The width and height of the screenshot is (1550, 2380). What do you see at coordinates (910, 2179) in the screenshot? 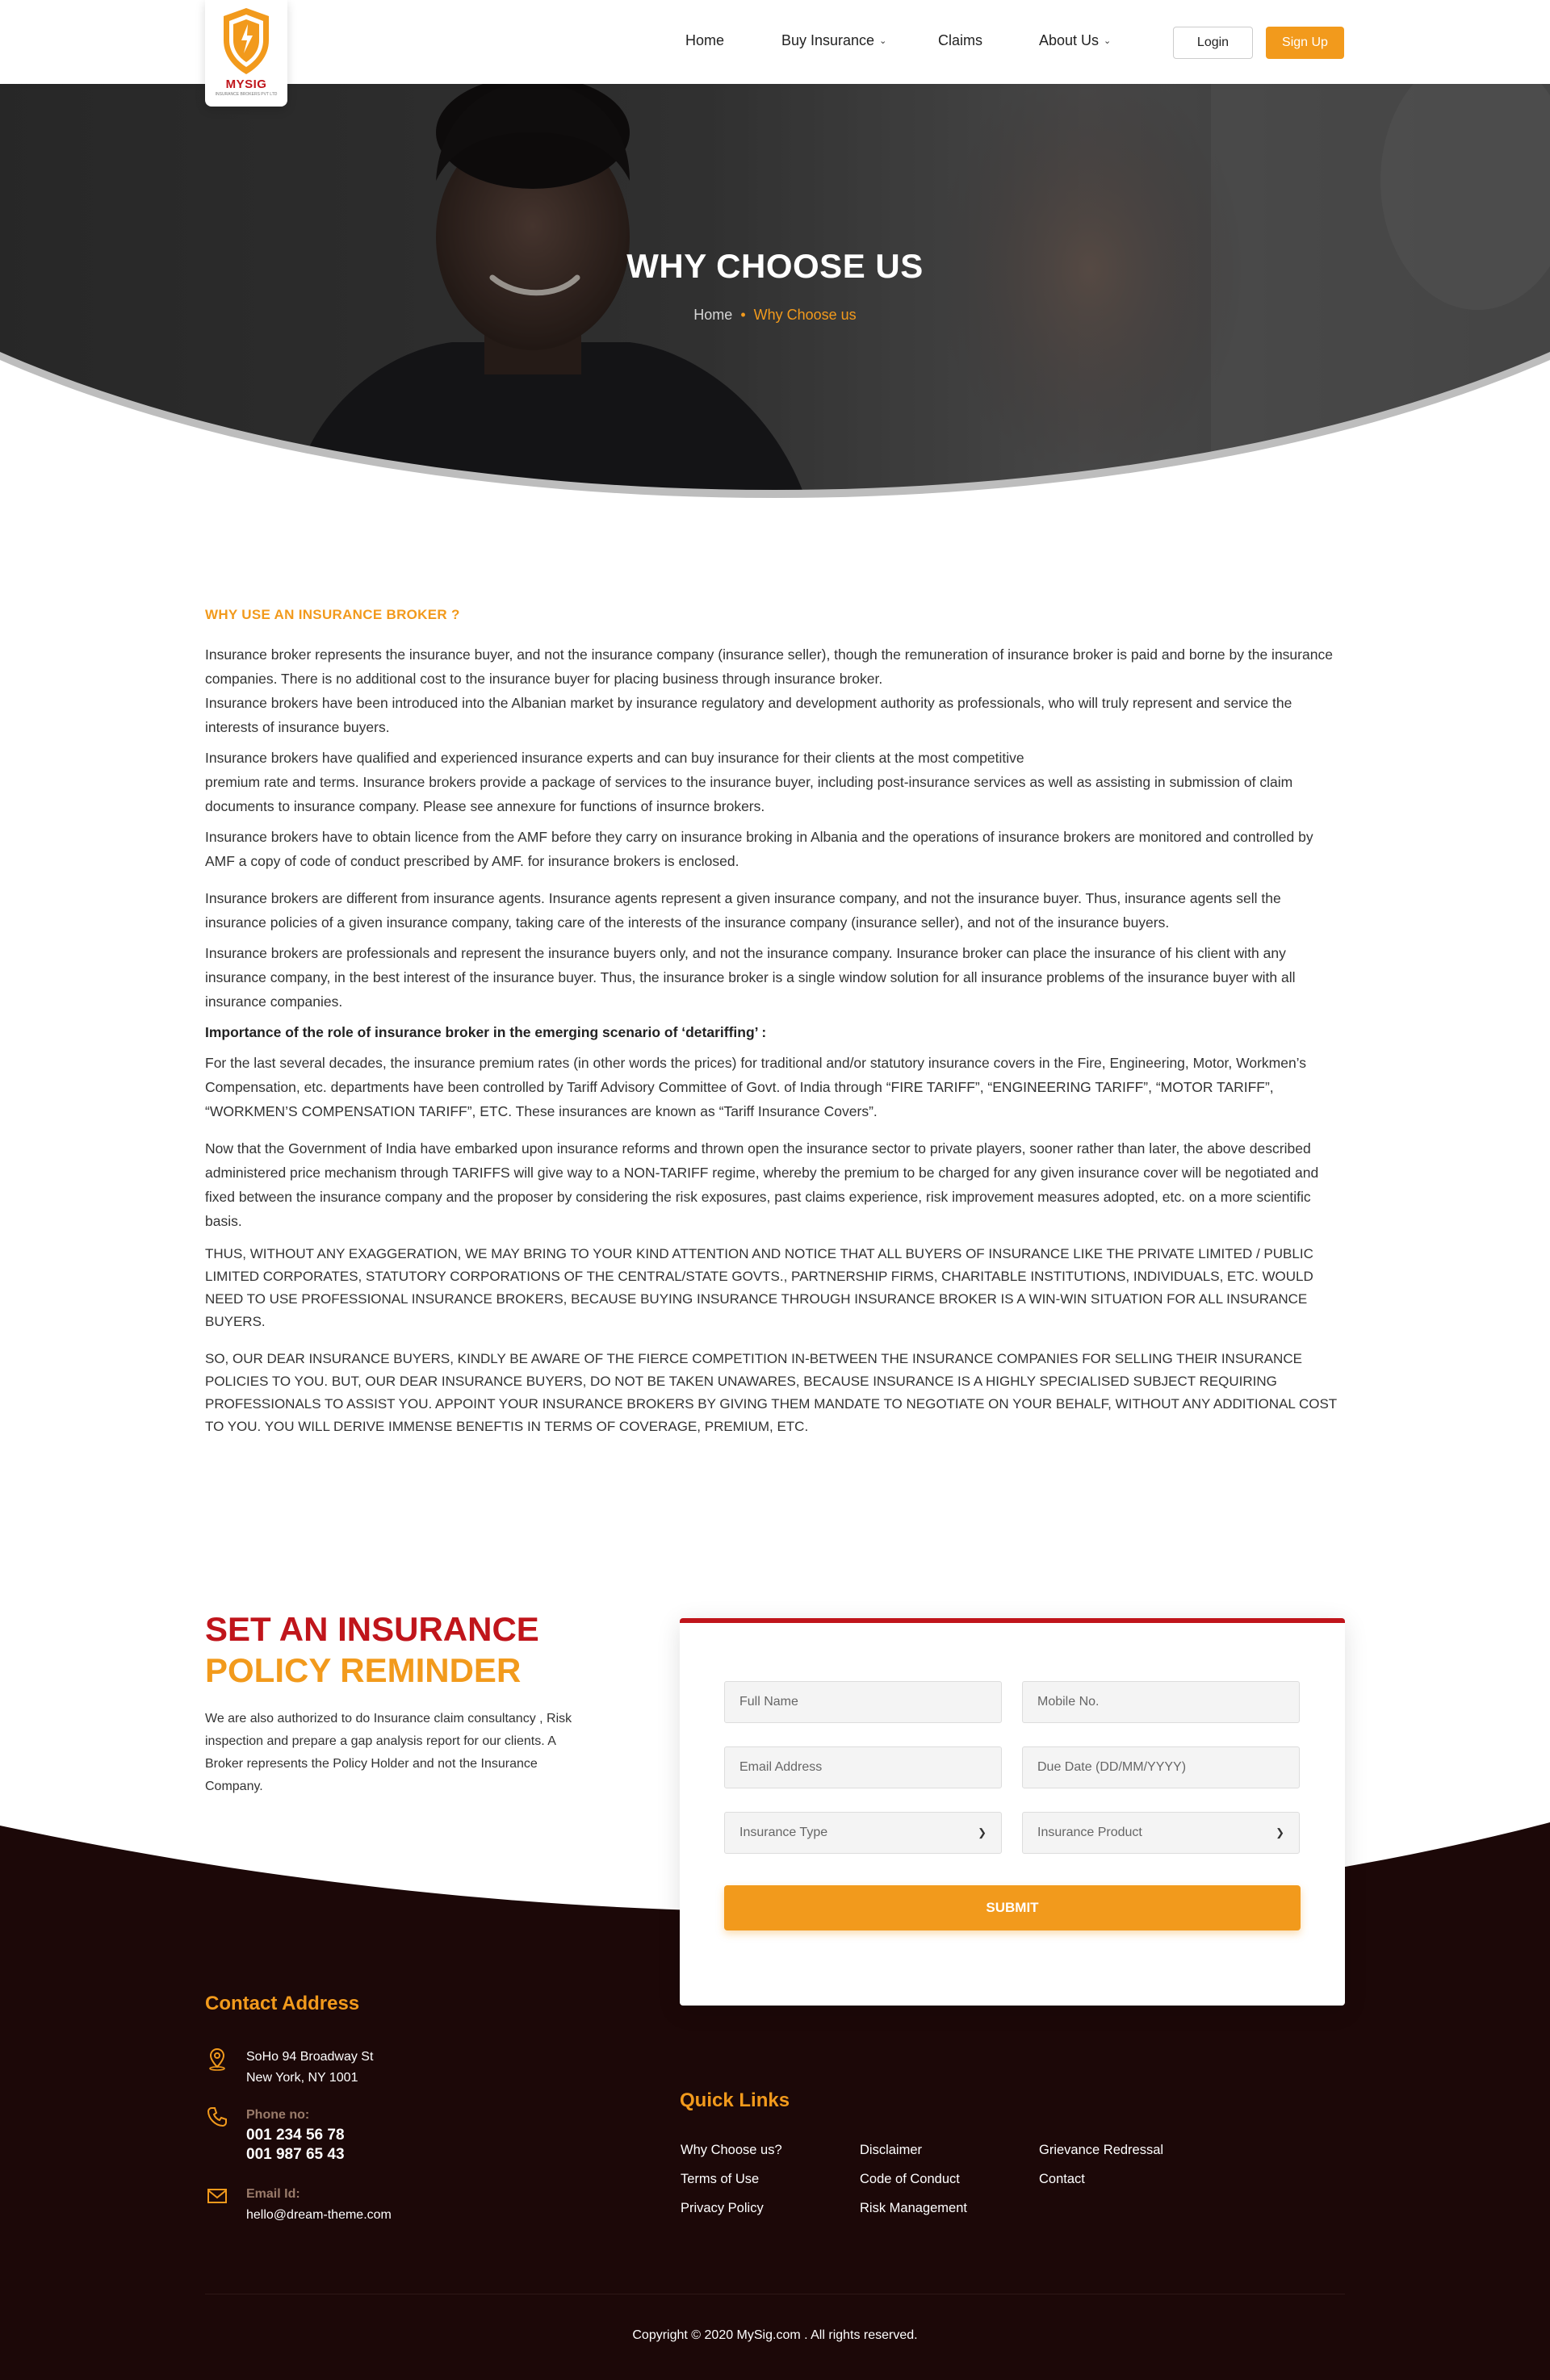
I see `quick-link-code-of-conduct: Code of Conduct` at bounding box center [910, 2179].